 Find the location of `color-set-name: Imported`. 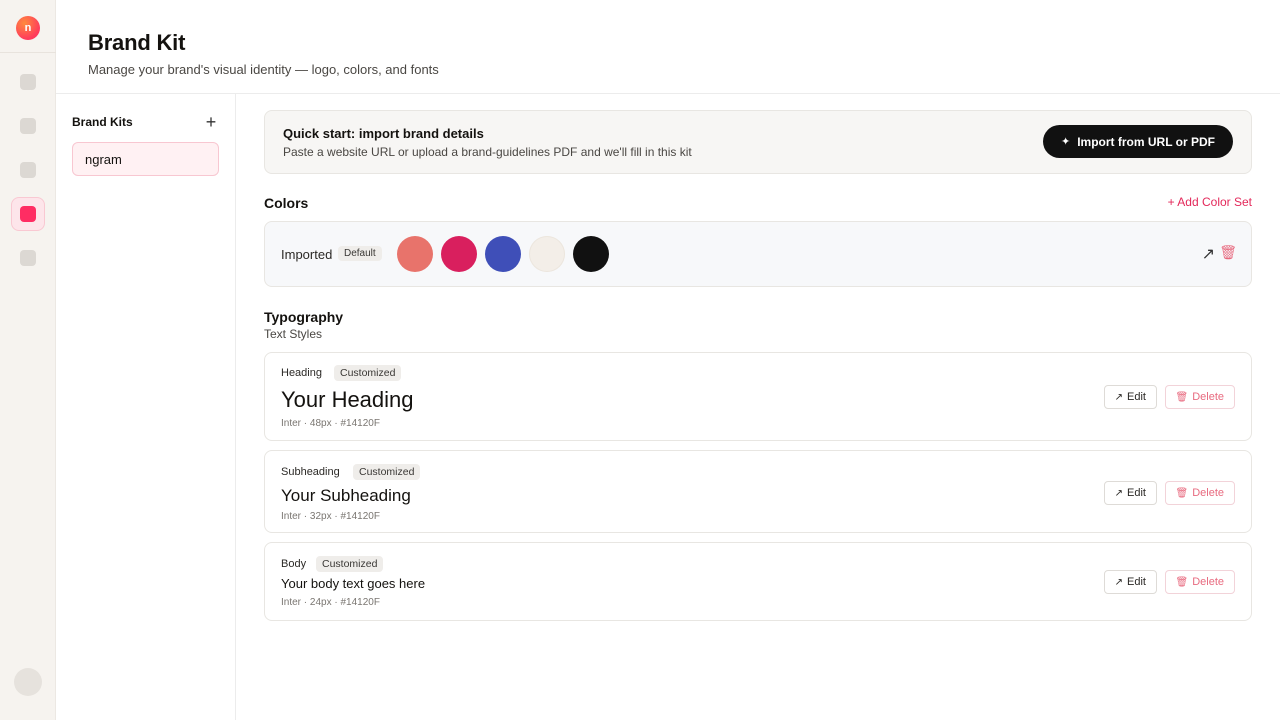

color-set-name: Imported is located at coordinates (307, 254).